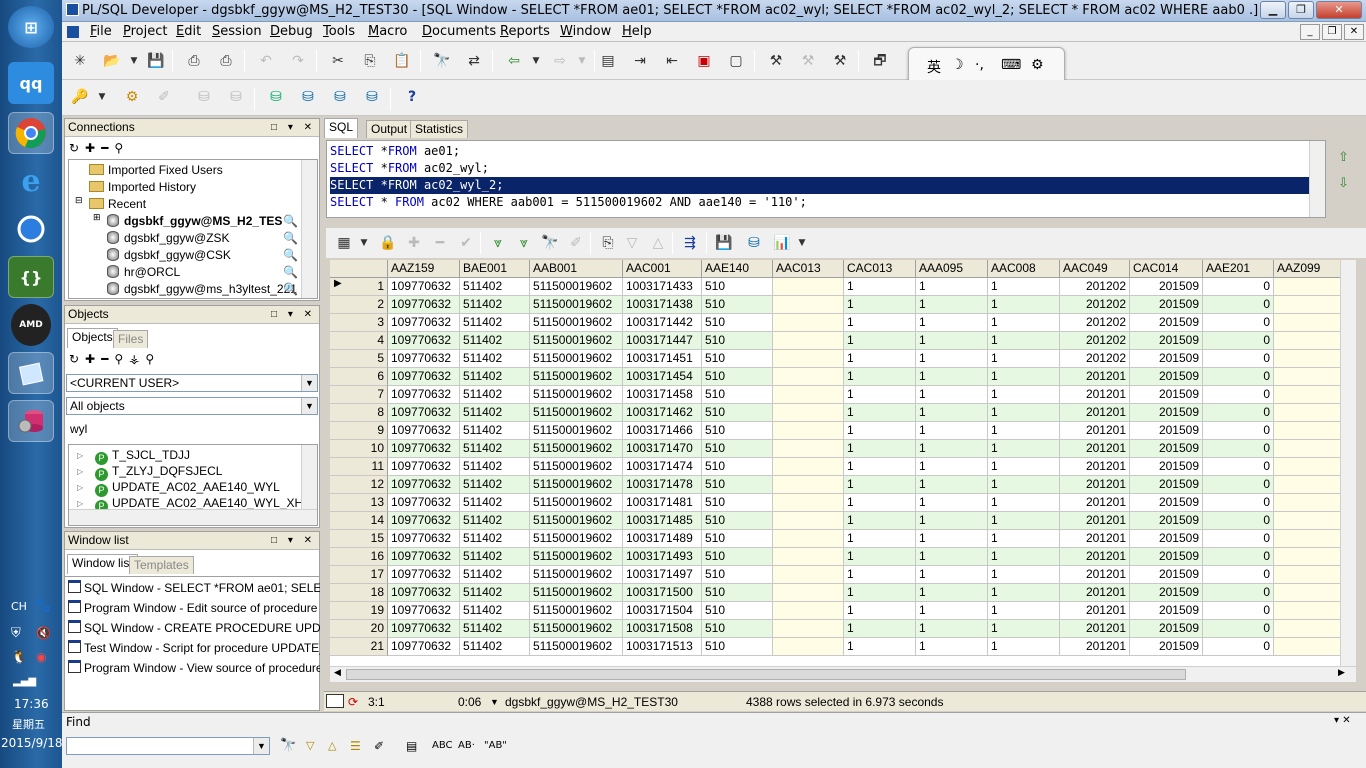 Image resolution: width=1366 pixels, height=768 pixels. What do you see at coordinates (193, 517) in the screenshot?
I see `objects-hscroll` at bounding box center [193, 517].